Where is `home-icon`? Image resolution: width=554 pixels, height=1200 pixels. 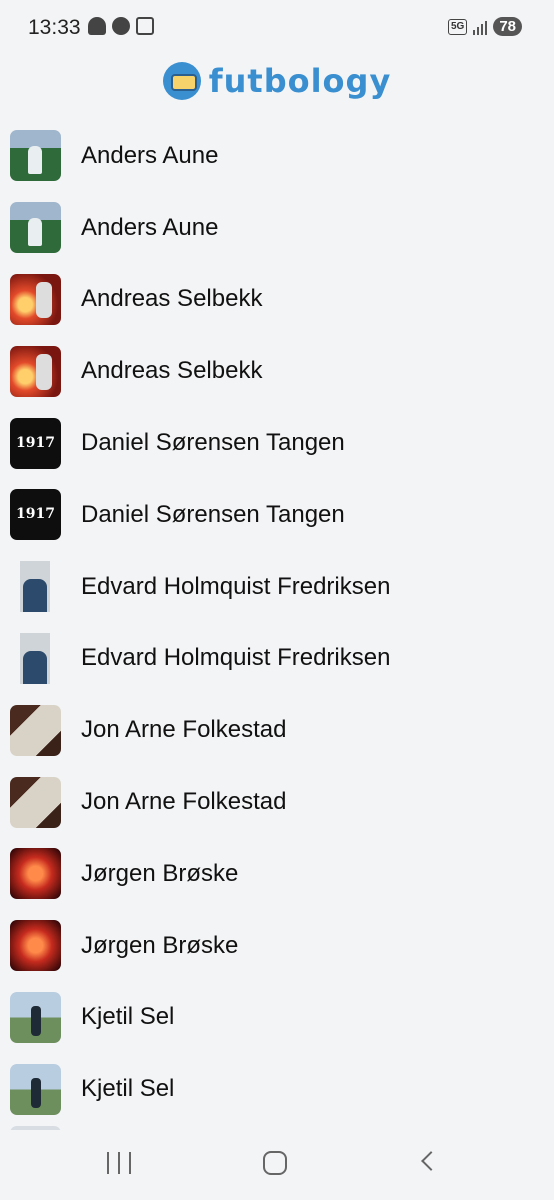 home-icon is located at coordinates (275, 1163).